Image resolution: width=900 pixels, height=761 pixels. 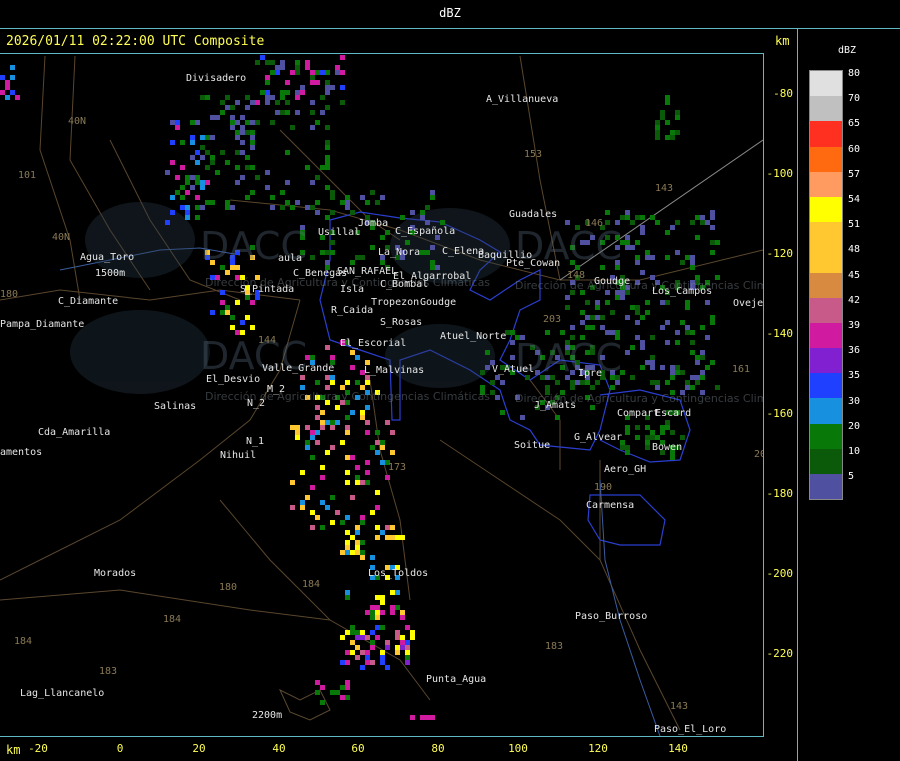 What do you see at coordinates (854, 124) in the screenshot?
I see `legend-label: 65` at bounding box center [854, 124].